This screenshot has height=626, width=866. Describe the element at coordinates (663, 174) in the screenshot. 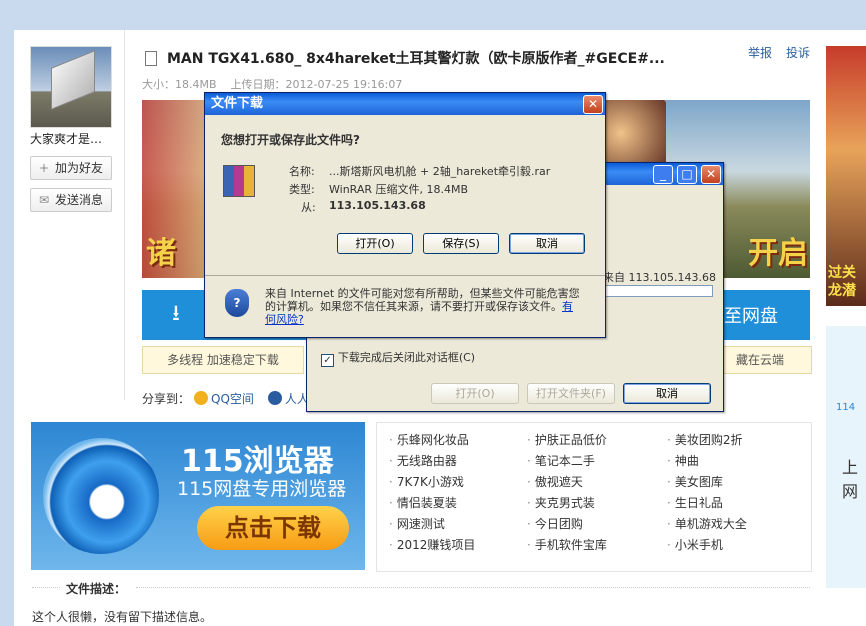

I see `minimize-button: _` at that location.